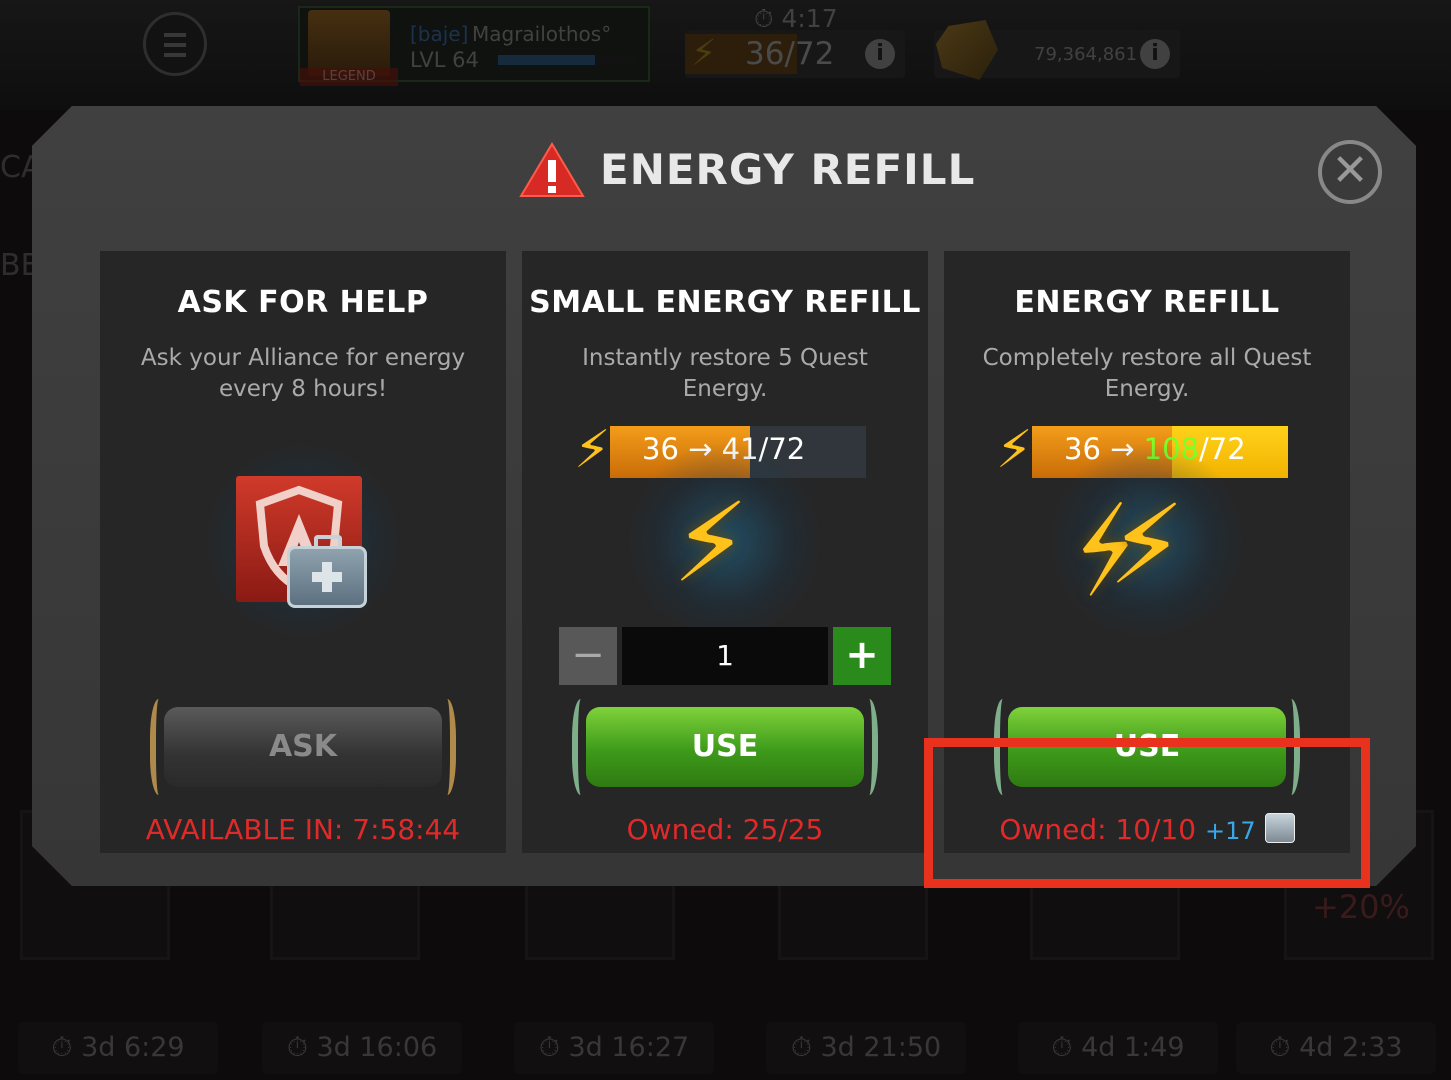 The width and height of the screenshot is (1451, 1080). What do you see at coordinates (303, 747) in the screenshot?
I see `ask-button: ASK` at bounding box center [303, 747].